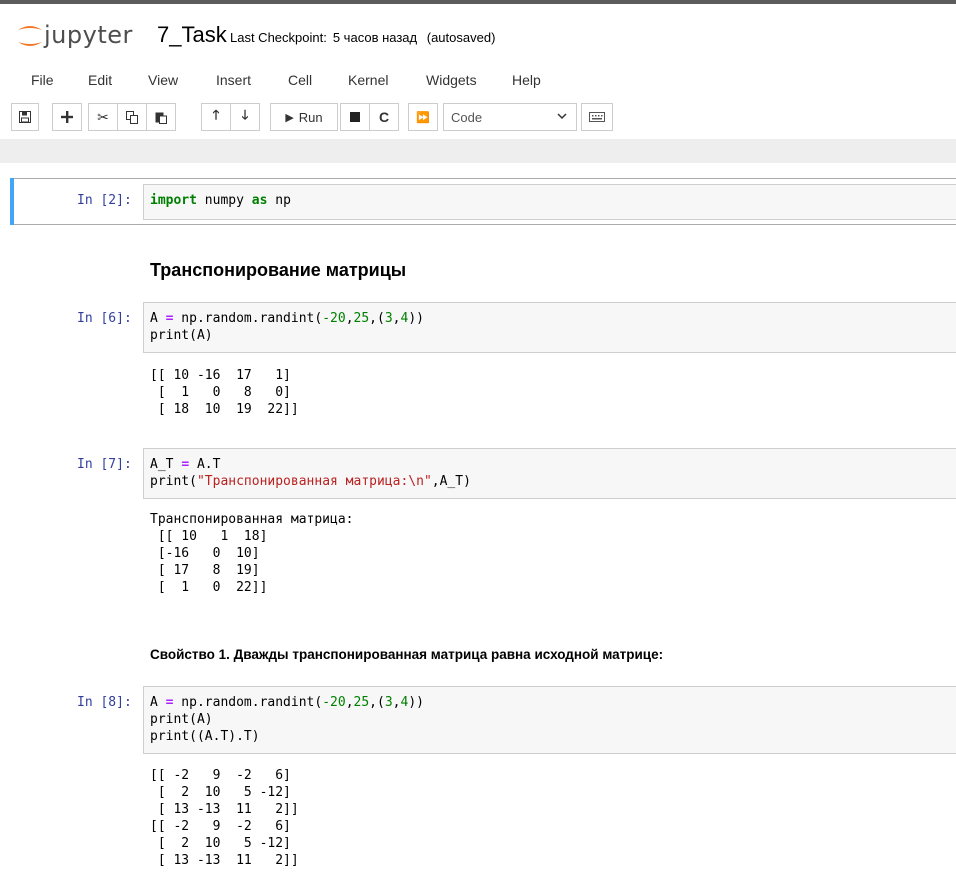 The height and width of the screenshot is (884, 956). What do you see at coordinates (220, 200) in the screenshot?
I see `code-line: import numpy as np` at bounding box center [220, 200].